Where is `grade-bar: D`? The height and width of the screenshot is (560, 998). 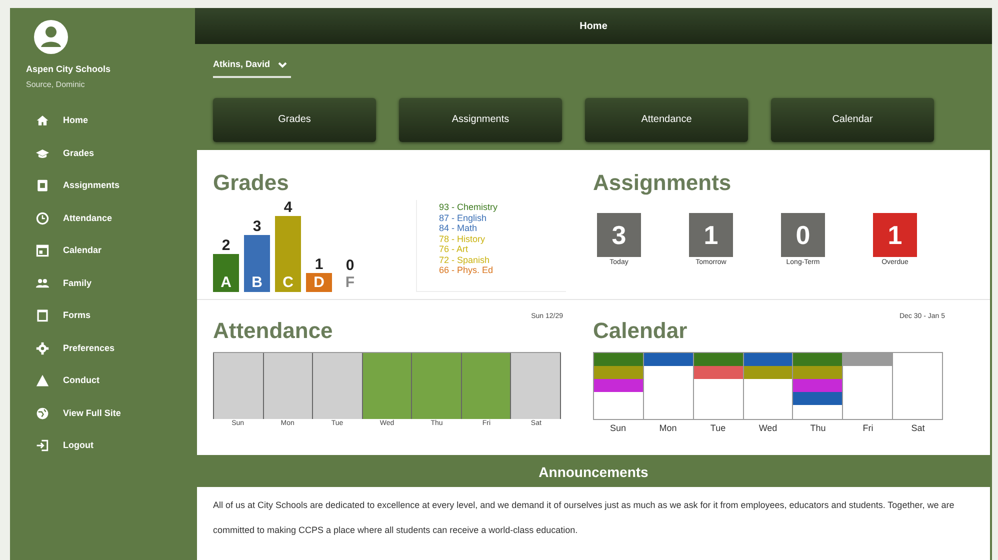
grade-bar: D is located at coordinates (319, 282).